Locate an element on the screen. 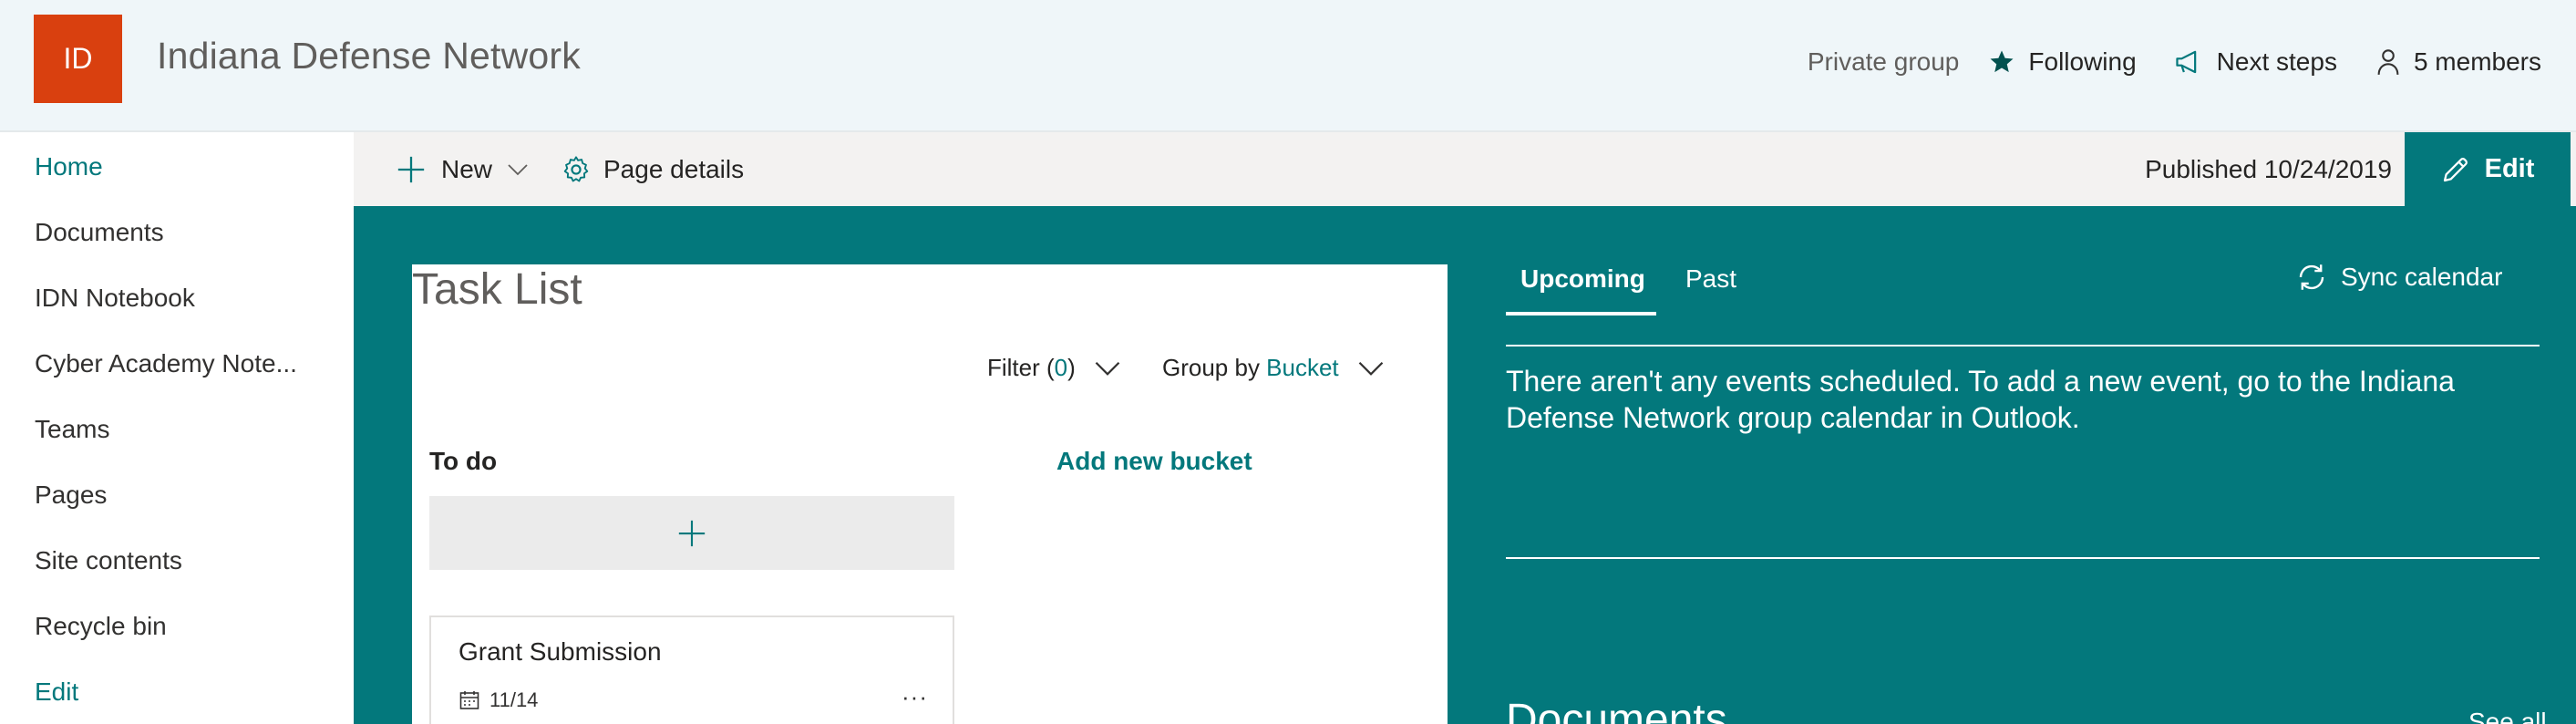  nav-item-site-contents: Site contents is located at coordinates (108, 560).